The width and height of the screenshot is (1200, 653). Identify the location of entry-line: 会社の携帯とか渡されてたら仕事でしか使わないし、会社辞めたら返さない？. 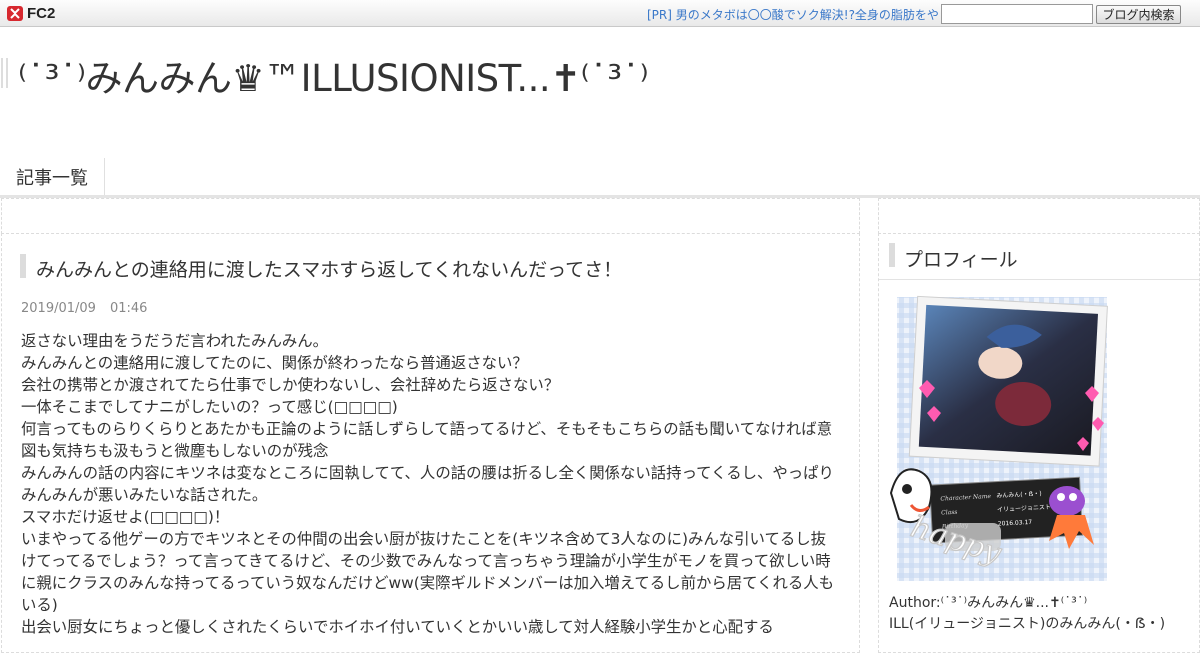
(290, 385).